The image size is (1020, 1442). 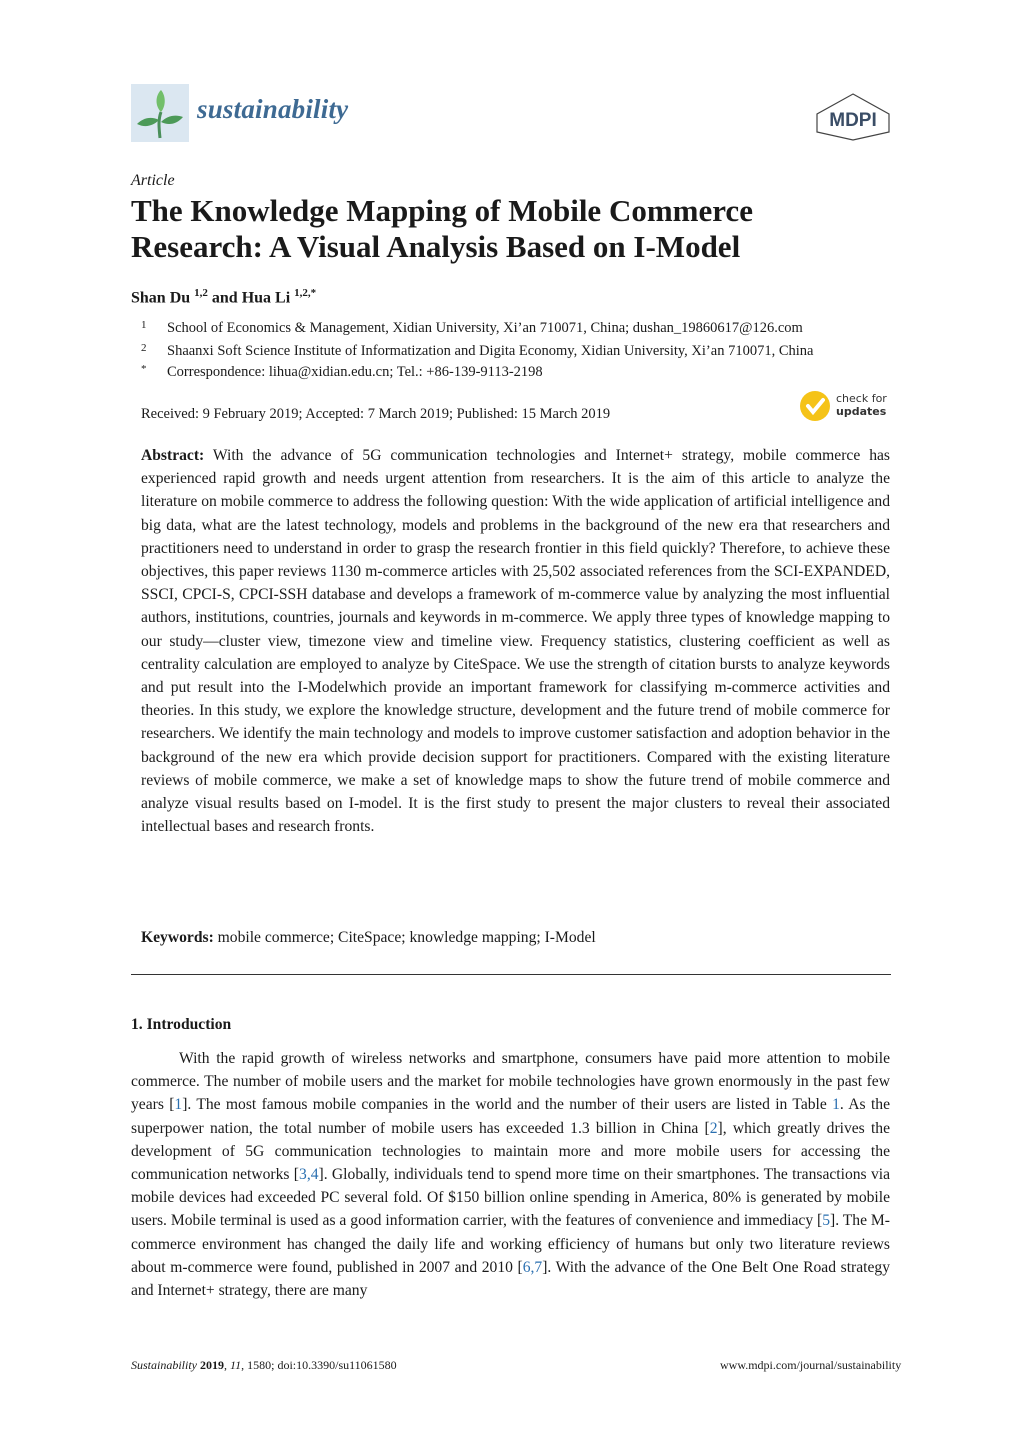 What do you see at coordinates (836, 1104) in the screenshot?
I see `citation-link: 1` at bounding box center [836, 1104].